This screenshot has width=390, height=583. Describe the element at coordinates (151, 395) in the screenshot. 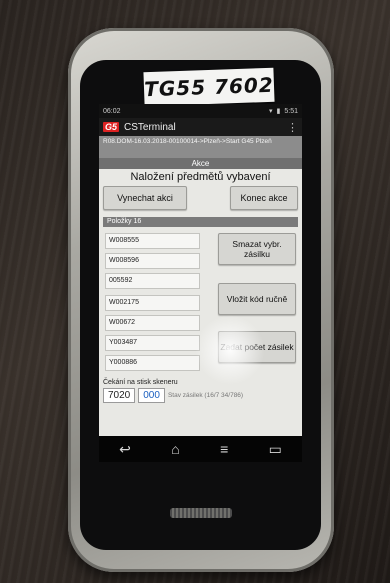

I see `code-field: 000` at that location.